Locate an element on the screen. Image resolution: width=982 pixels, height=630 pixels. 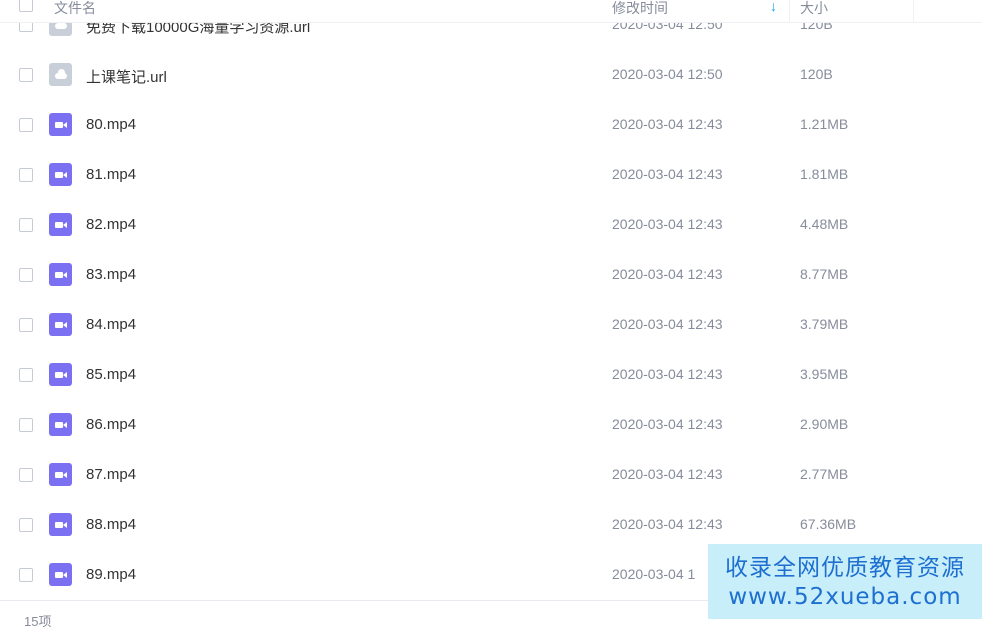
file-name: 88.mp4 is located at coordinates (111, 524).